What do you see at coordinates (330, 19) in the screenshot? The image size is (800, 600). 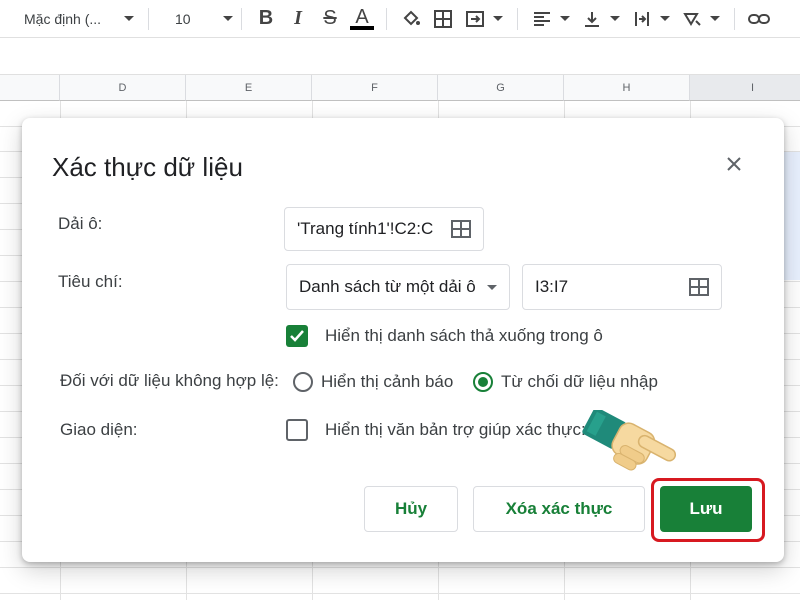 I see `strikethrough-button: S` at bounding box center [330, 19].